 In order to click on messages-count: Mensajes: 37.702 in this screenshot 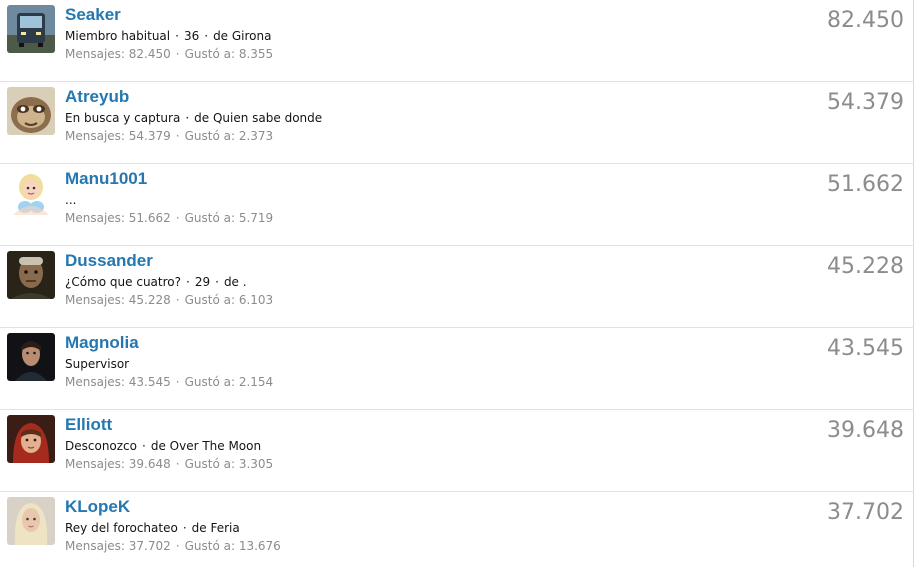, I will do `click(118, 546)`.